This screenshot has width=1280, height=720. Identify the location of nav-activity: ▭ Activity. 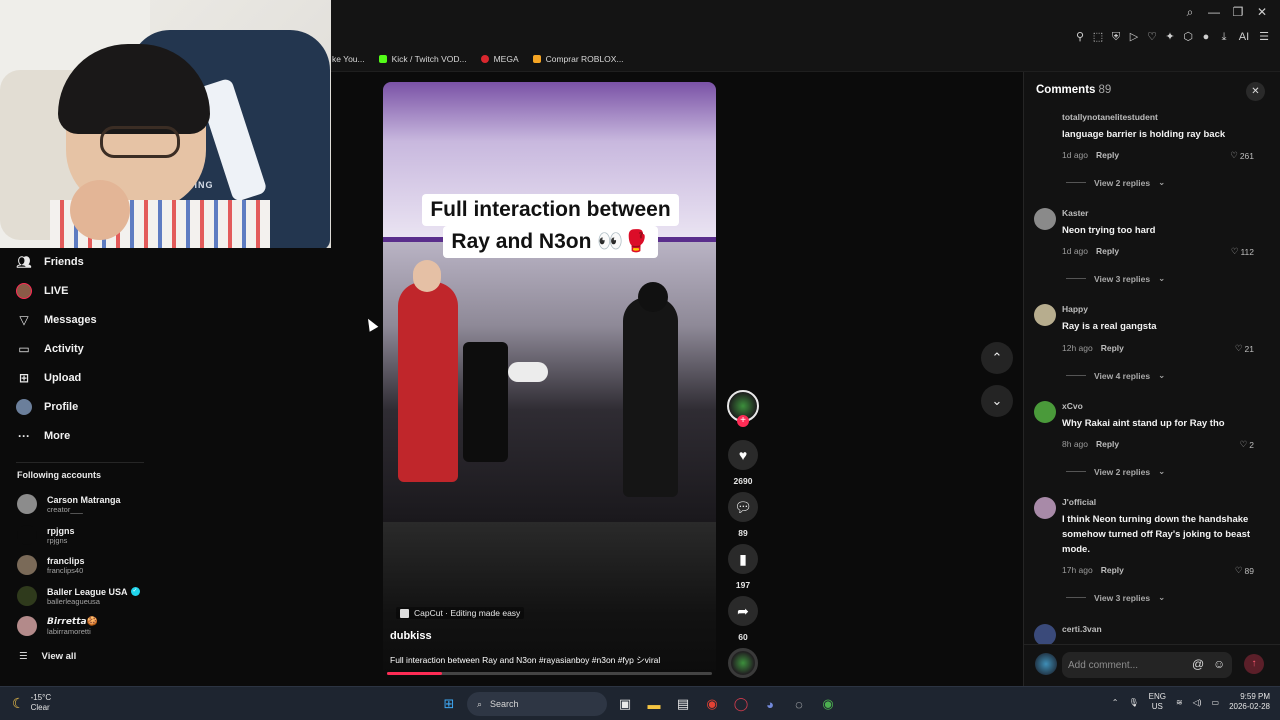
(49, 349).